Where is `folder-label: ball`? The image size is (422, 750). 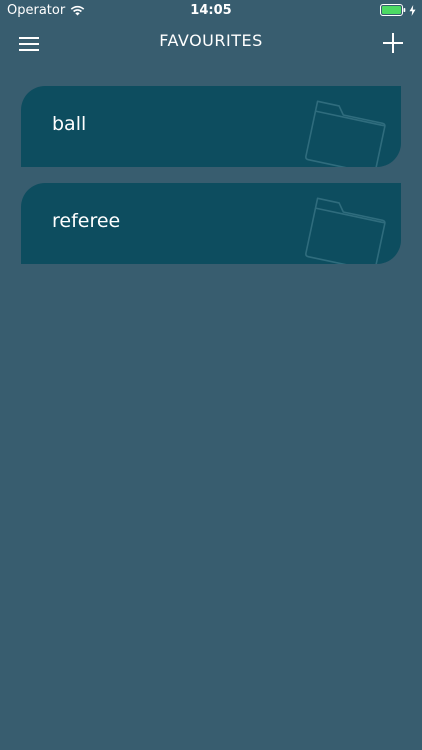
folder-label: ball is located at coordinates (69, 124).